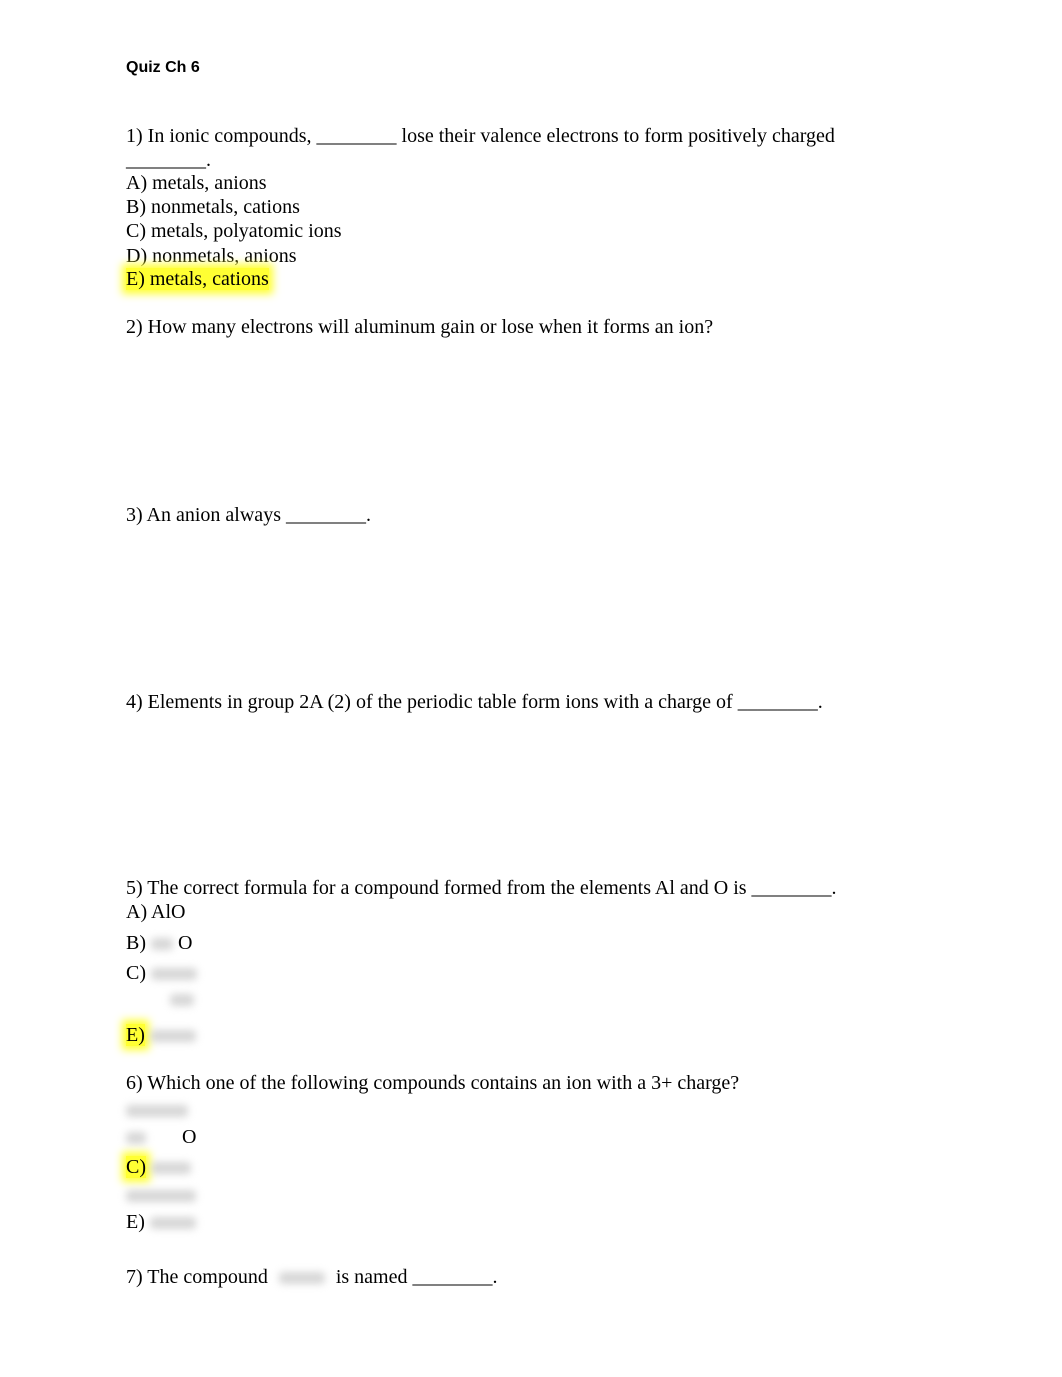 The image size is (1062, 1377). I want to click on question-7-suffix: is named ________., so click(416, 1277).